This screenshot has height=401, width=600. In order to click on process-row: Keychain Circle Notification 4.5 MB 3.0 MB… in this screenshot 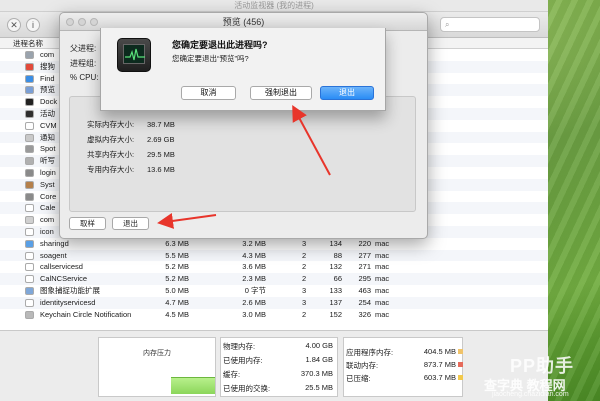, I will do `click(274, 315)`.